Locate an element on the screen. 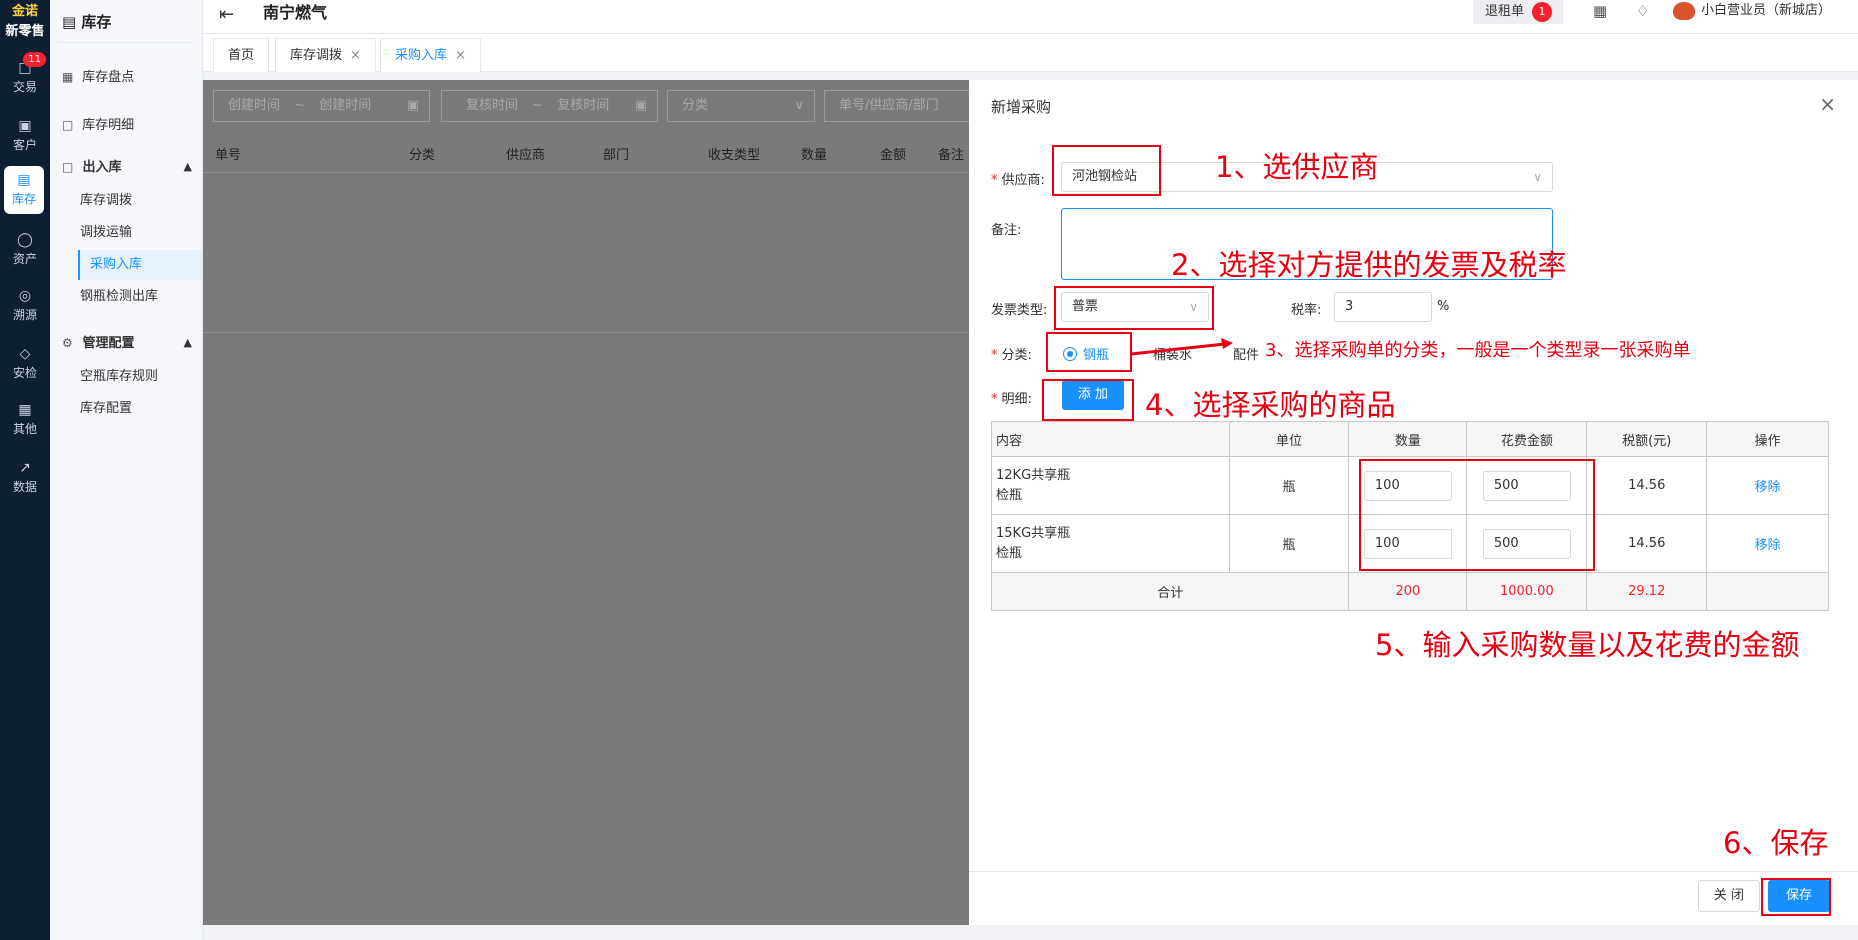 The height and width of the screenshot is (940, 1858). sidebar-item-transport: 调拨运输 is located at coordinates (141, 233).